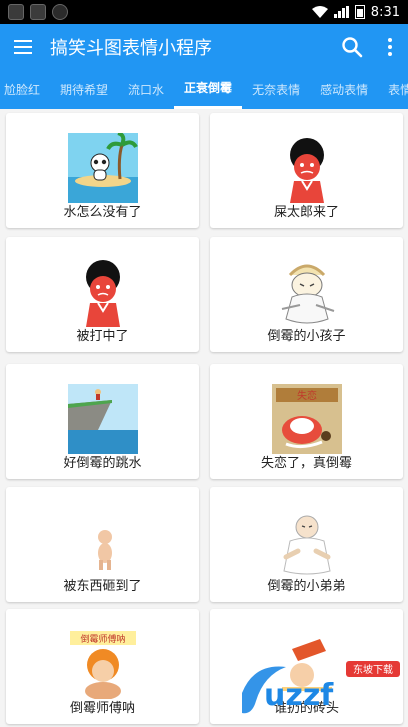 The image size is (408, 727). I want to click on small-baby-image, so click(104, 550).